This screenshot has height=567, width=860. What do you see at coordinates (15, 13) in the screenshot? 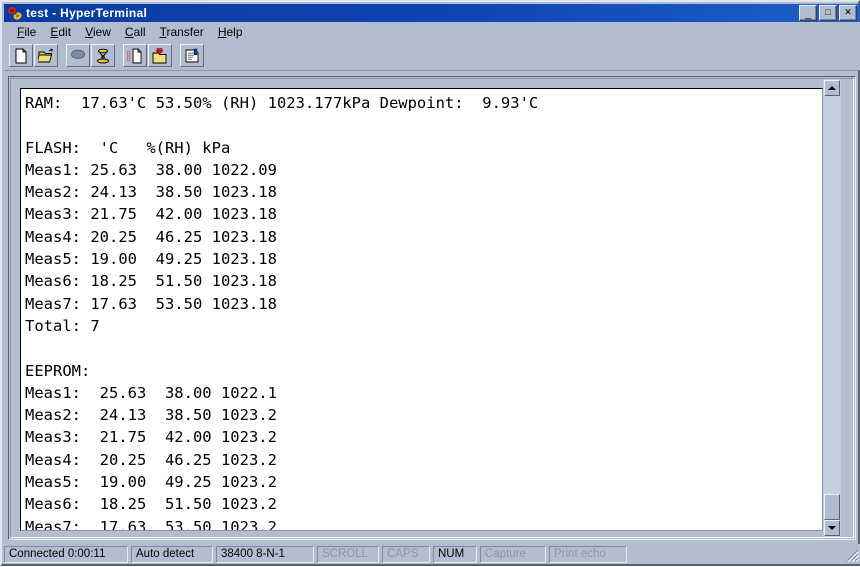
I see `hyperterminal-icon` at bounding box center [15, 13].